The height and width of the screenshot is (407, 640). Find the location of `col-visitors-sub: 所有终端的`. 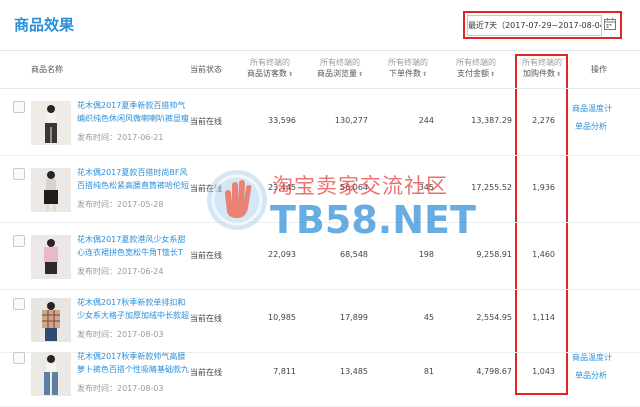

col-visitors-sub: 所有终端的 is located at coordinates (270, 62).